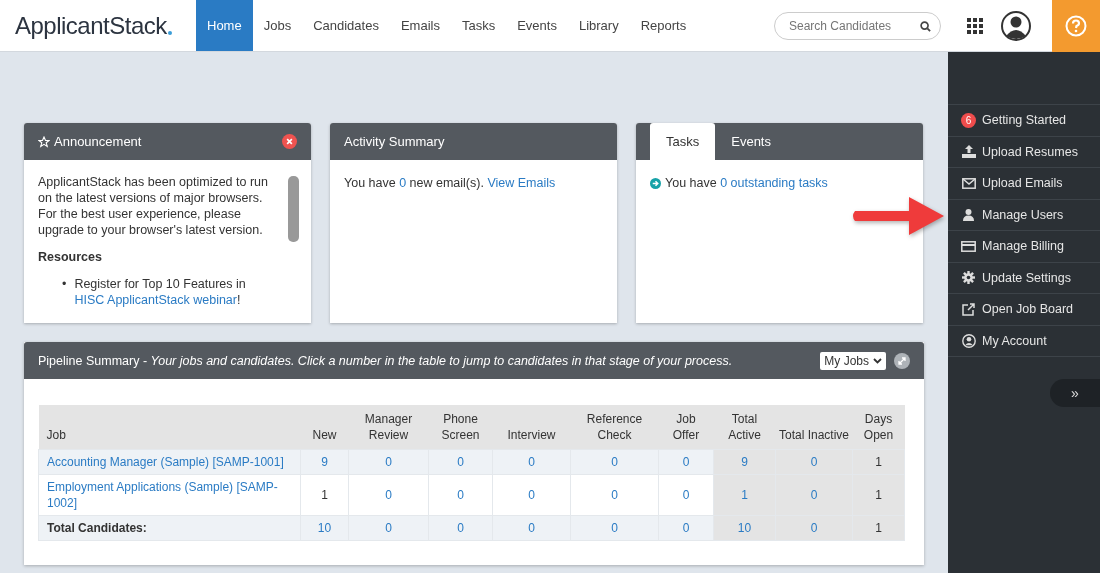 Image resolution: width=1100 pixels, height=573 pixels. I want to click on settings-icon, so click(968, 278).